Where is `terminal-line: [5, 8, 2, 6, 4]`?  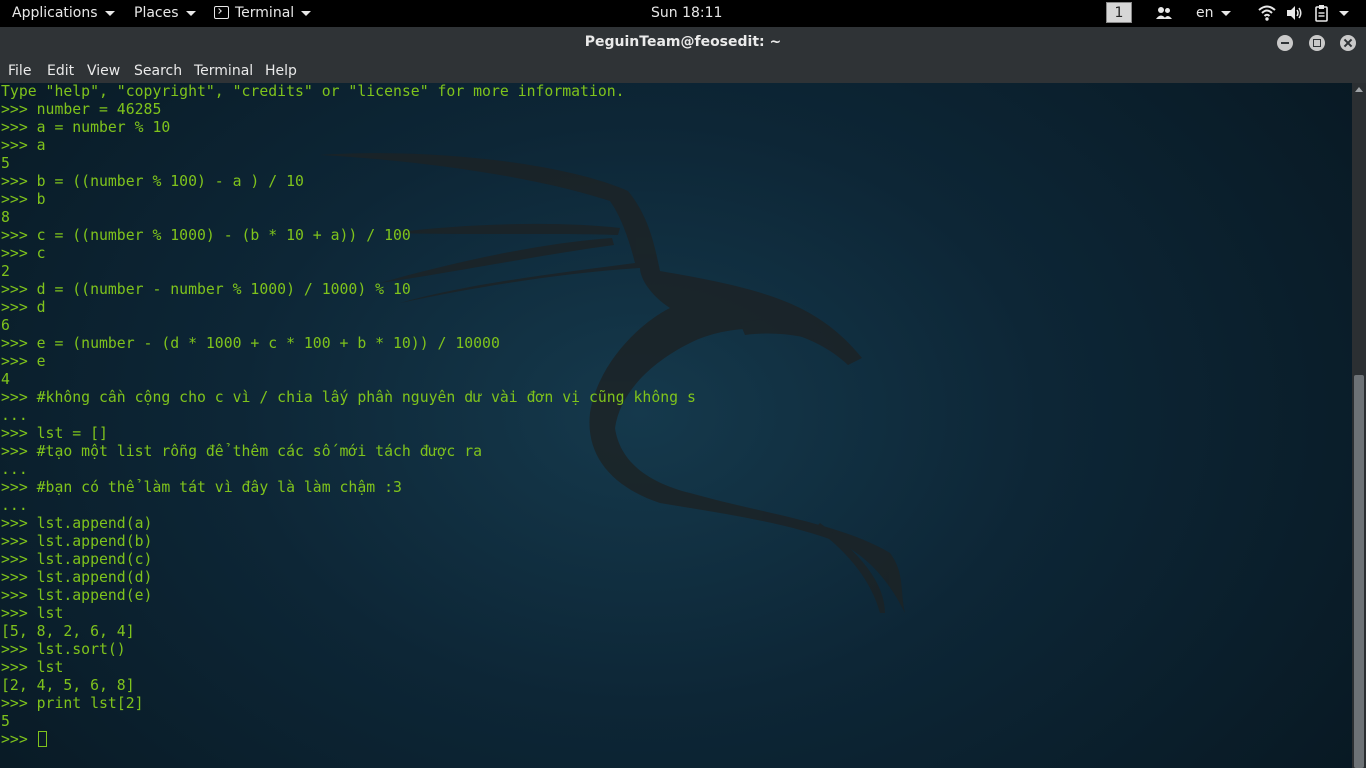 terminal-line: [5, 8, 2, 6, 4] is located at coordinates (68, 631).